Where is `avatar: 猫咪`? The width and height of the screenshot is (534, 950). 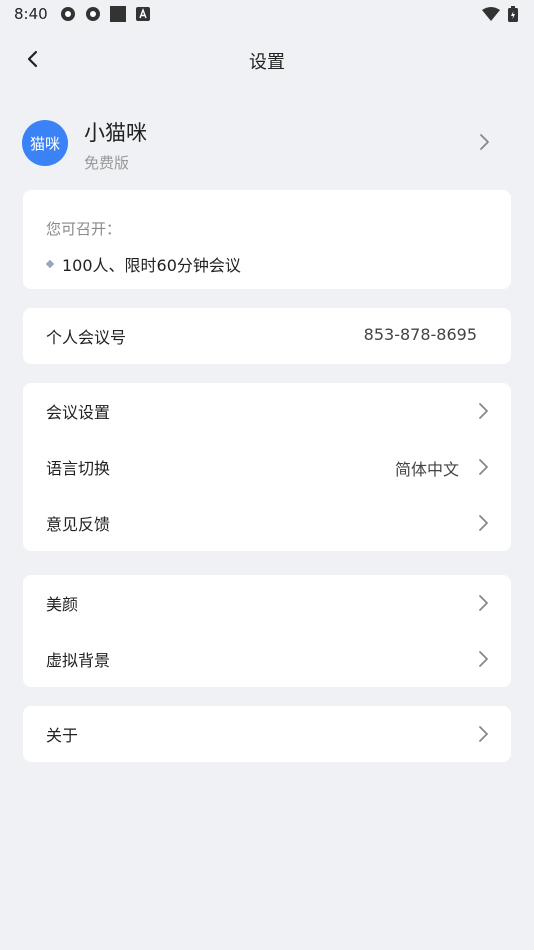 avatar: 猫咪 is located at coordinates (45, 143).